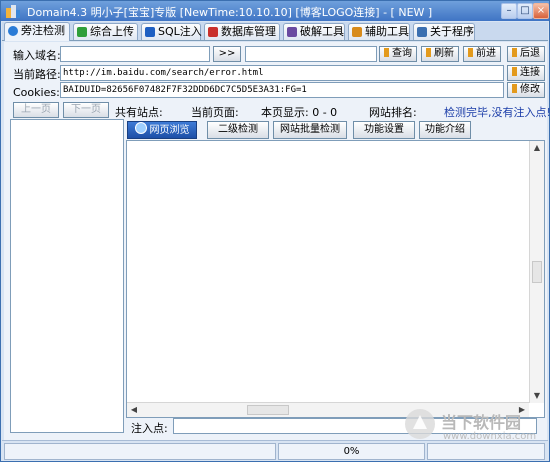 The image size is (550, 462). Describe the element at coordinates (357, 32) in the screenshot. I see `tools-icon` at that location.